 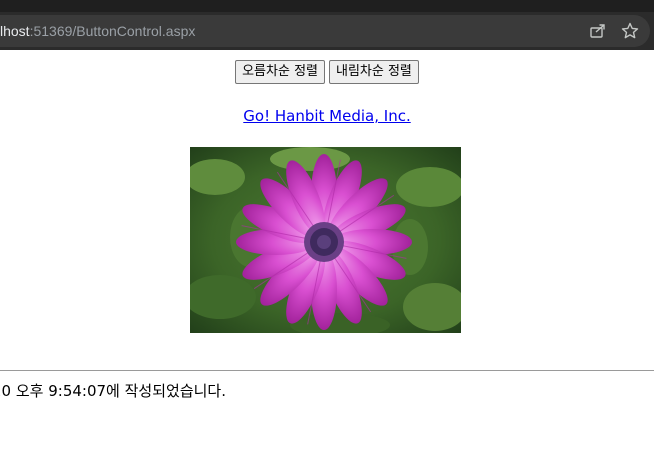 I want to click on share-icon, so click(x=598, y=31).